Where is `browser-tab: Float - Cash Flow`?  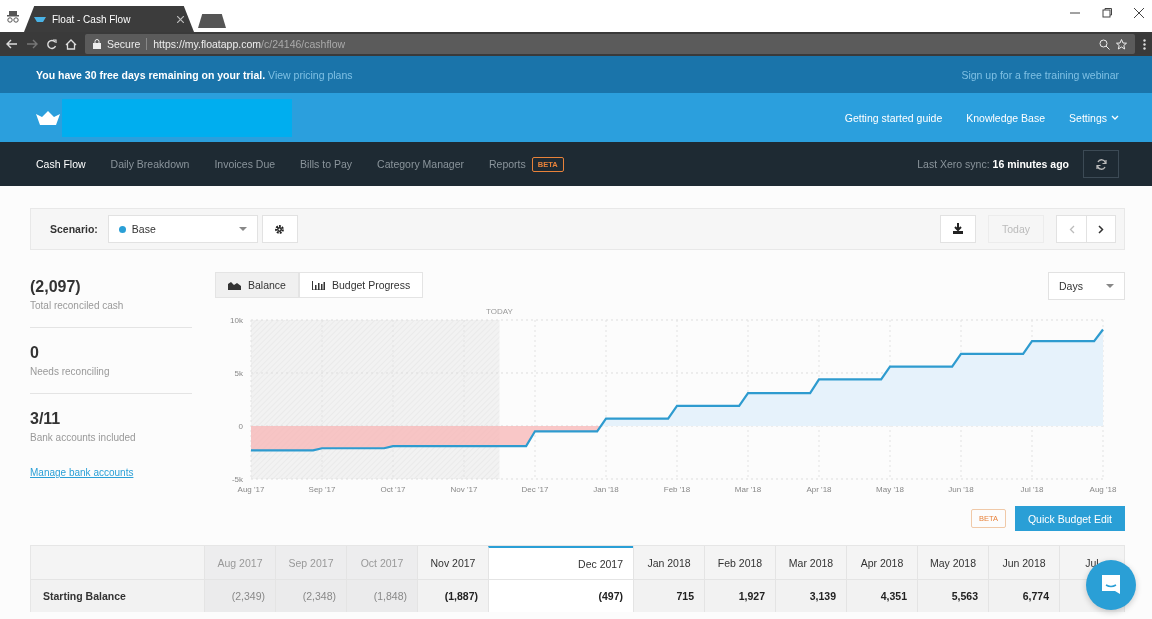 browser-tab: Float - Cash Flow is located at coordinates (109, 19).